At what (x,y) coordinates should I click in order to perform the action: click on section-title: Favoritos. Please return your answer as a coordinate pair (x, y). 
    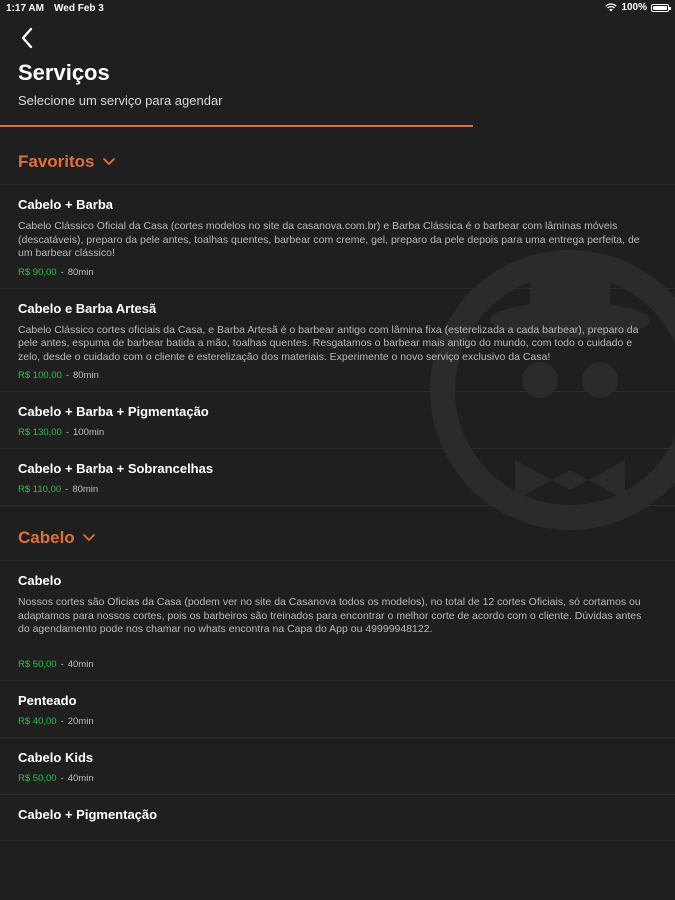
    Looking at the image, I should click on (56, 161).